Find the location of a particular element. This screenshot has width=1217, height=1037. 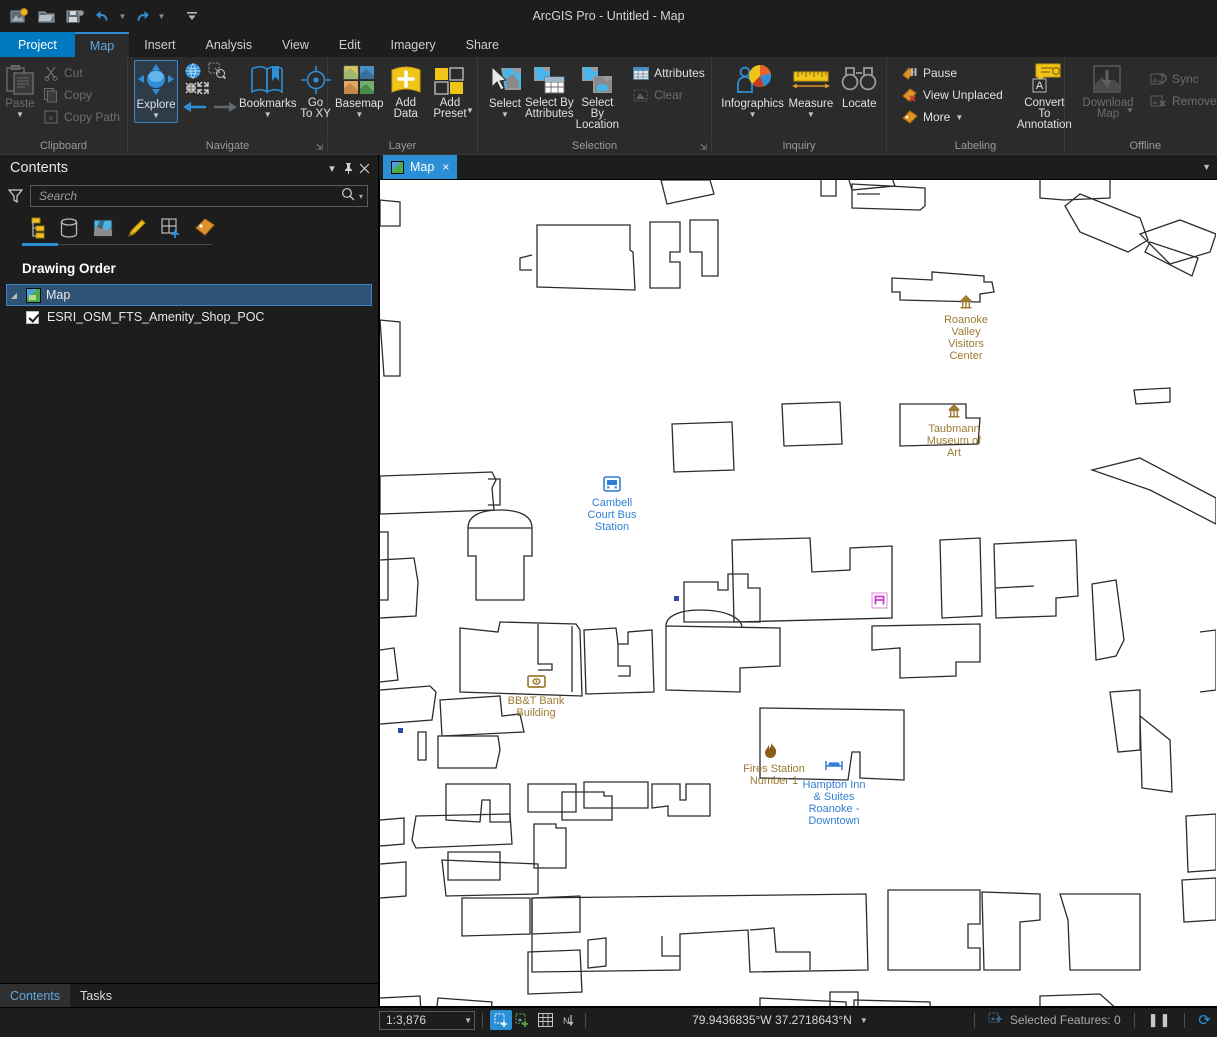

layer-visibility-checkbox is located at coordinates (32, 317).